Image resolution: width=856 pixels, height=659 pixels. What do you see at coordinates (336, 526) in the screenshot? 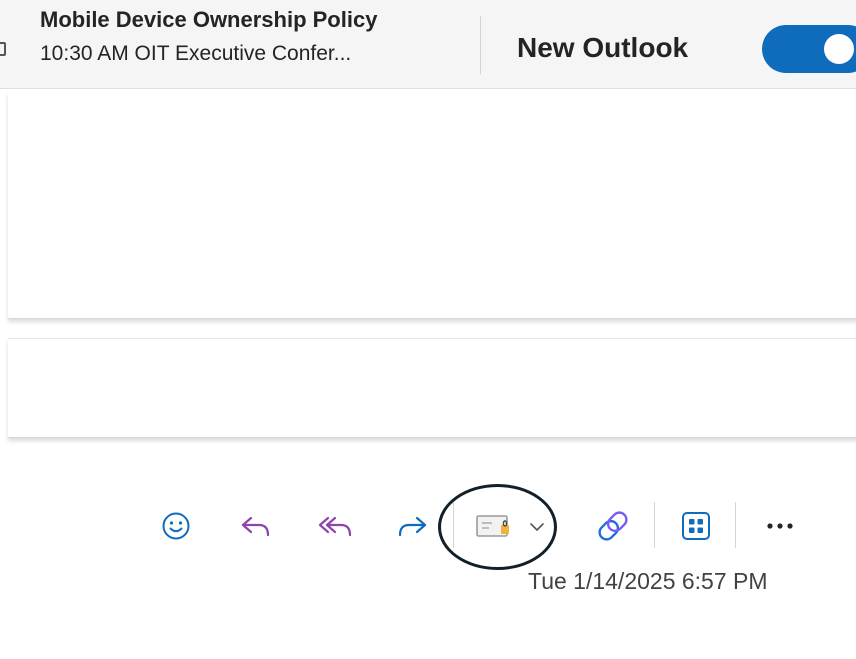
I see `reply-all-icon` at bounding box center [336, 526].